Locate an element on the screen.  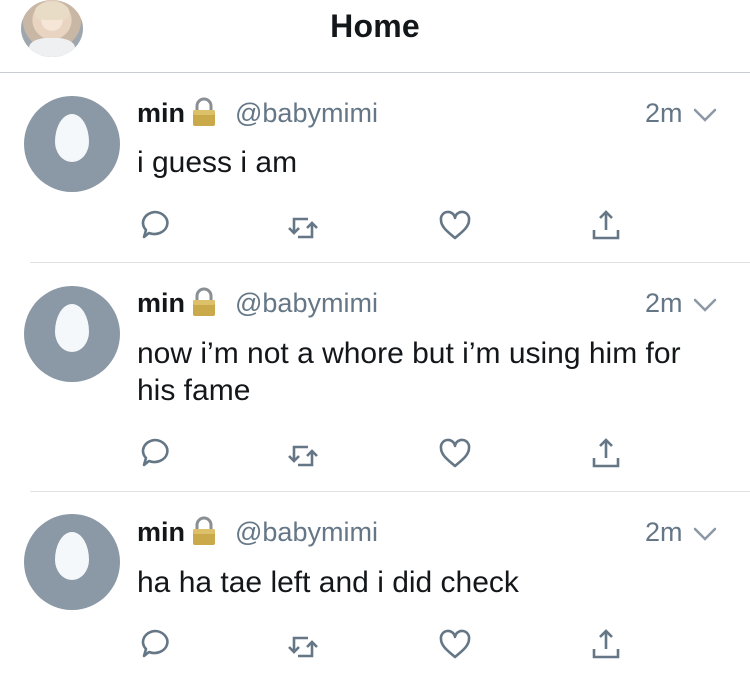
tweet-text: i guess i am is located at coordinates (217, 162).